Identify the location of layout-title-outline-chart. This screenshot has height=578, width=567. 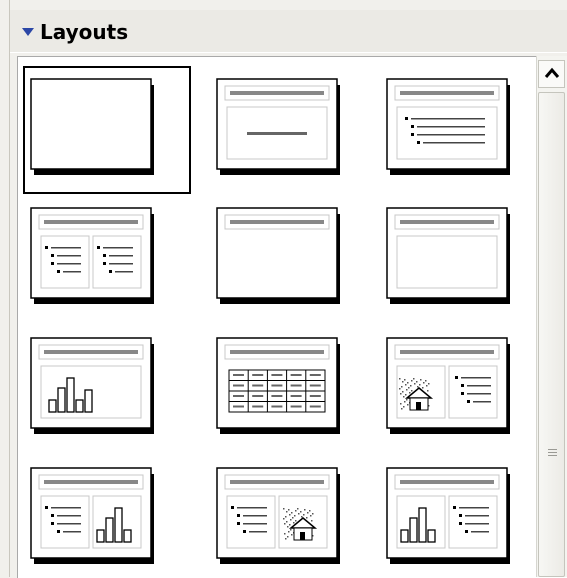
(92, 515).